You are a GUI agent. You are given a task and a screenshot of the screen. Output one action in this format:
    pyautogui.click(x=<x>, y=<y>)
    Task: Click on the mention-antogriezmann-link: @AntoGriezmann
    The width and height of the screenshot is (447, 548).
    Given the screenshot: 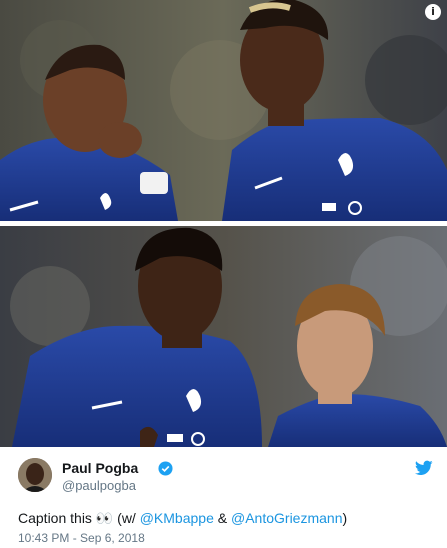 What is the action you would take?
    pyautogui.click(x=286, y=518)
    